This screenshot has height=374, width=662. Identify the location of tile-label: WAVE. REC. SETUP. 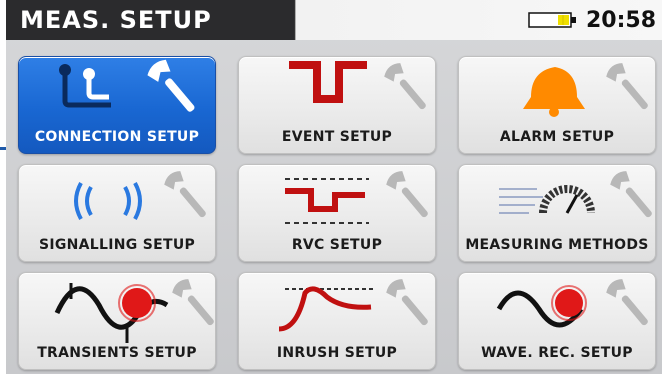
(557, 353).